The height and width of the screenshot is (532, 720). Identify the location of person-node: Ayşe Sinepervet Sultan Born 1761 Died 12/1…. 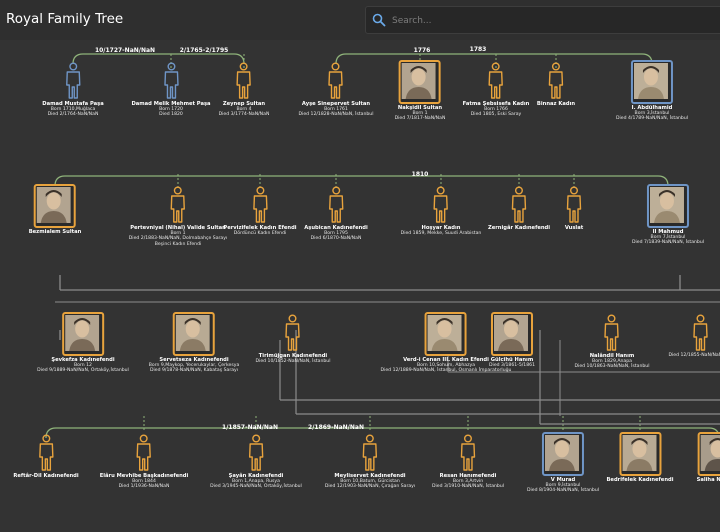
(336, 90).